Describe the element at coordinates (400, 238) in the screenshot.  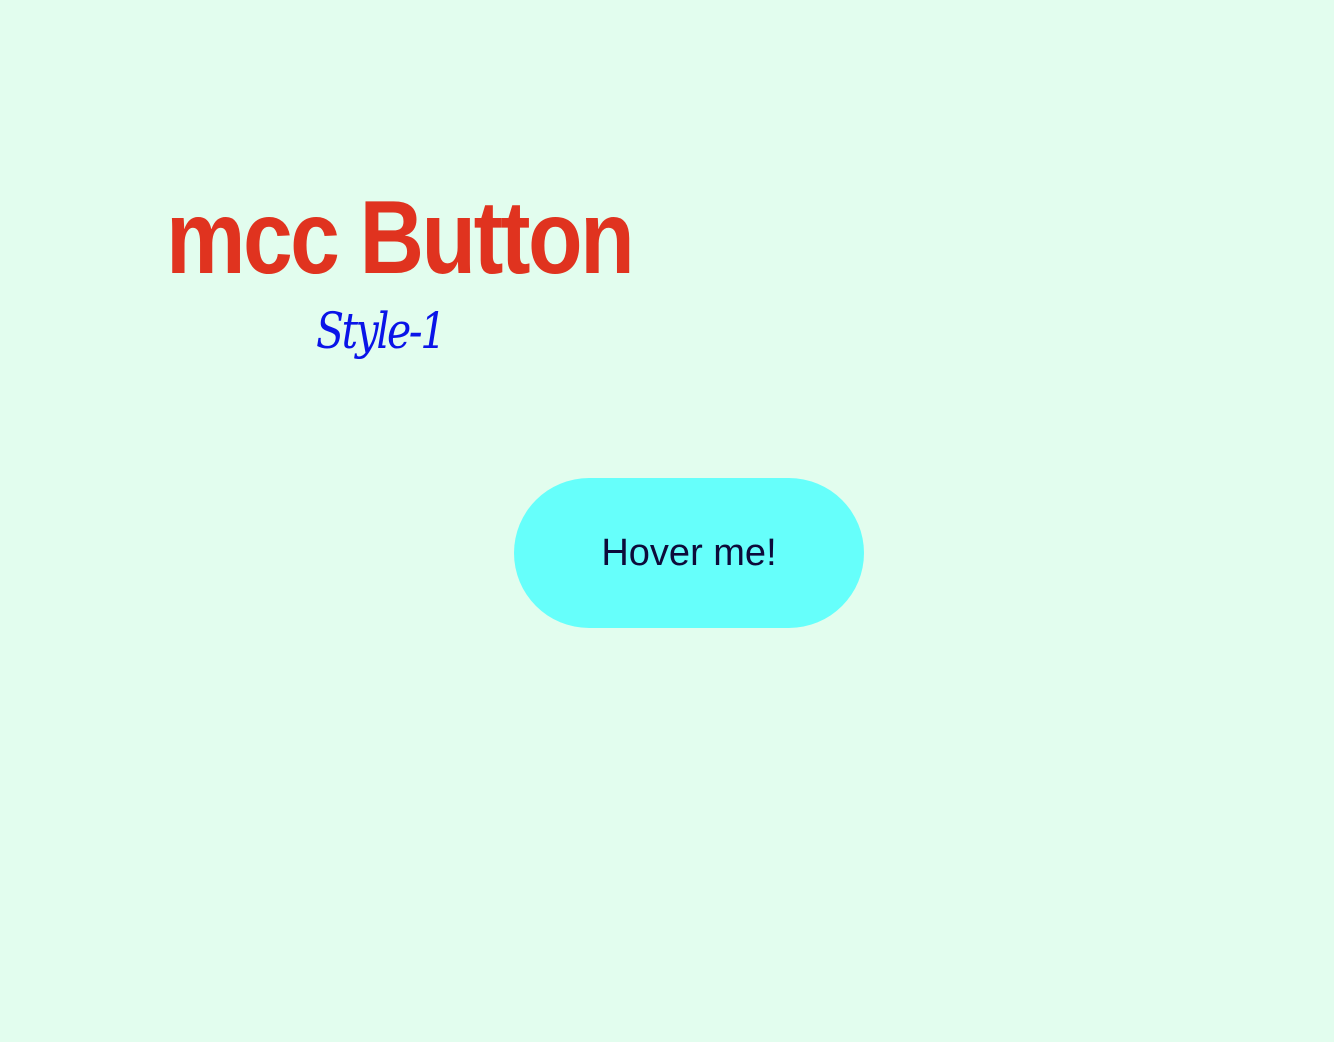
I see `page-title: mcc Button` at that location.